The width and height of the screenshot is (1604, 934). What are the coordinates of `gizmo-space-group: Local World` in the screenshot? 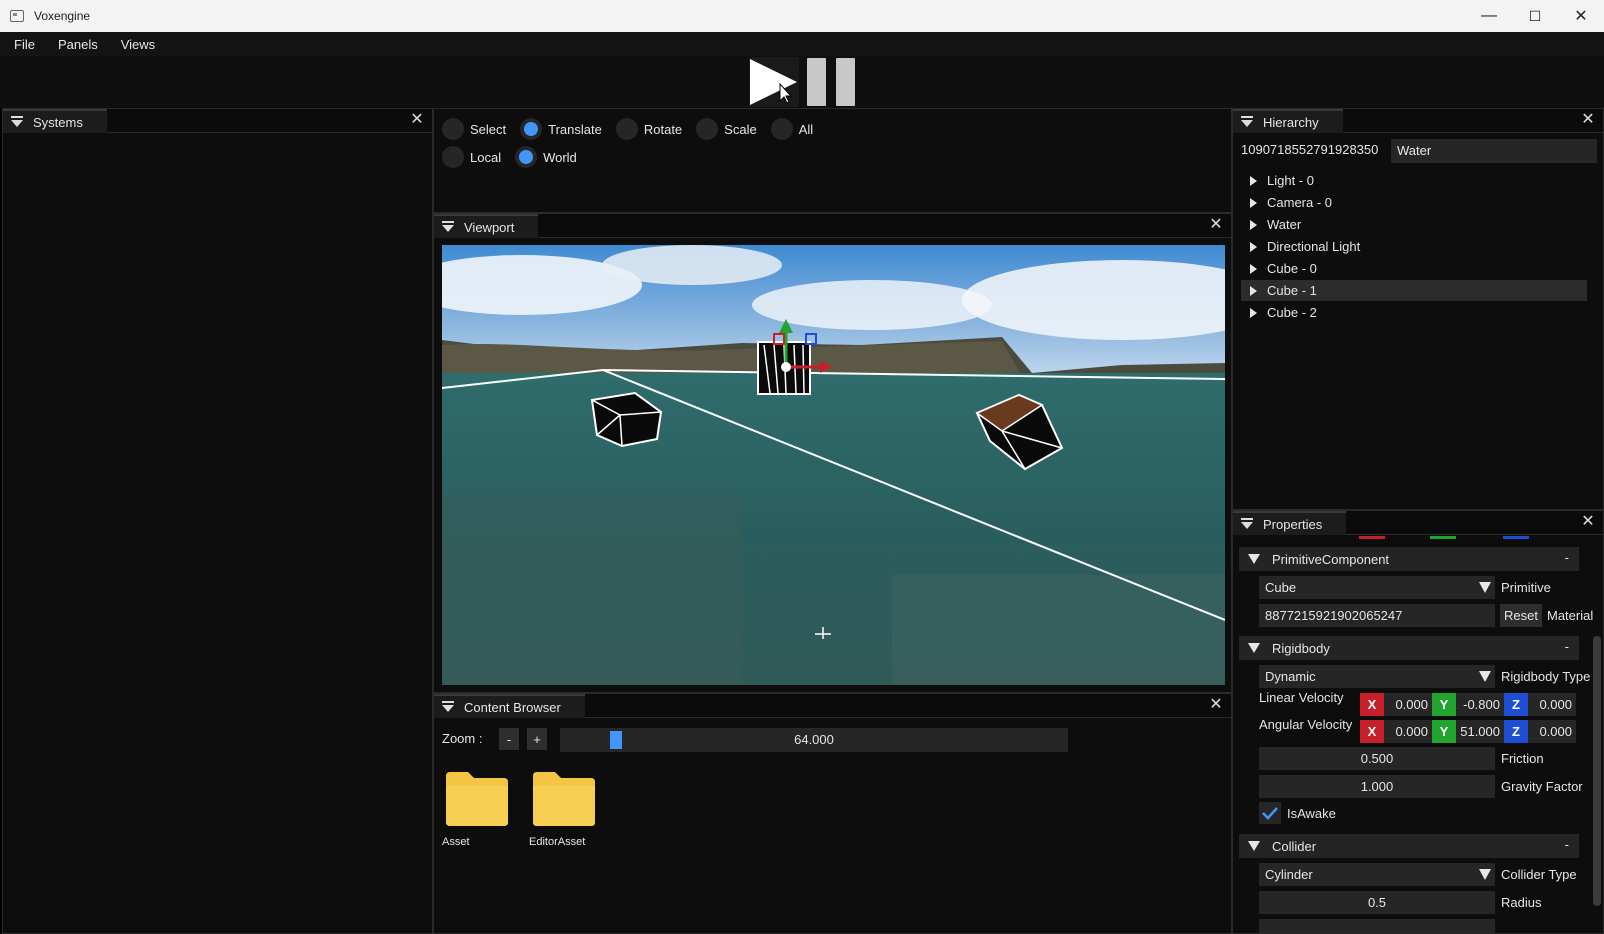 It's located at (516, 157).